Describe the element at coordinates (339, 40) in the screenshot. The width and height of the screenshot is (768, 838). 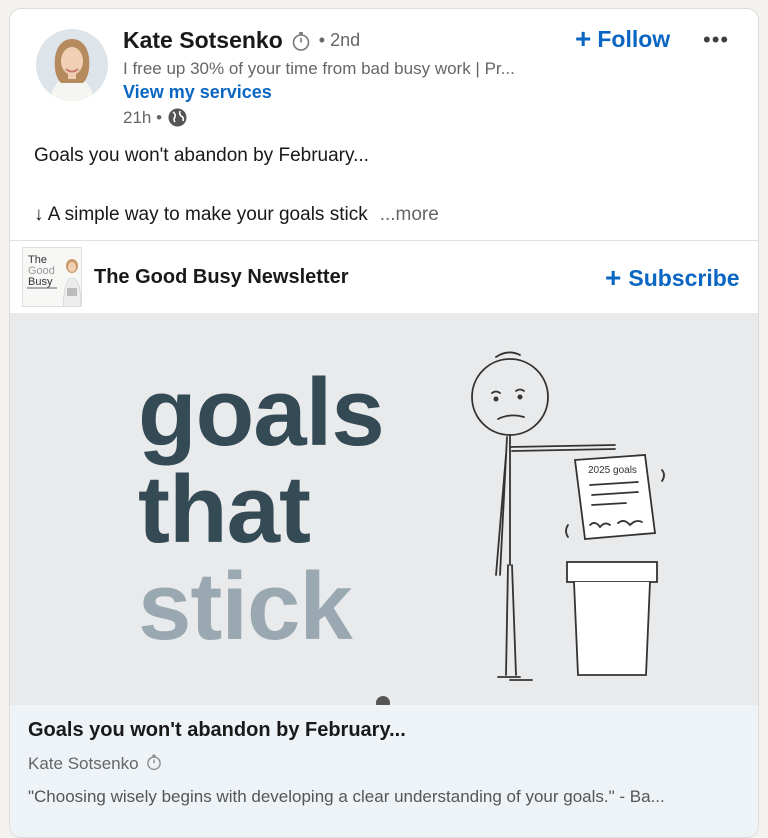
I see `connection-degree: • 2nd` at that location.